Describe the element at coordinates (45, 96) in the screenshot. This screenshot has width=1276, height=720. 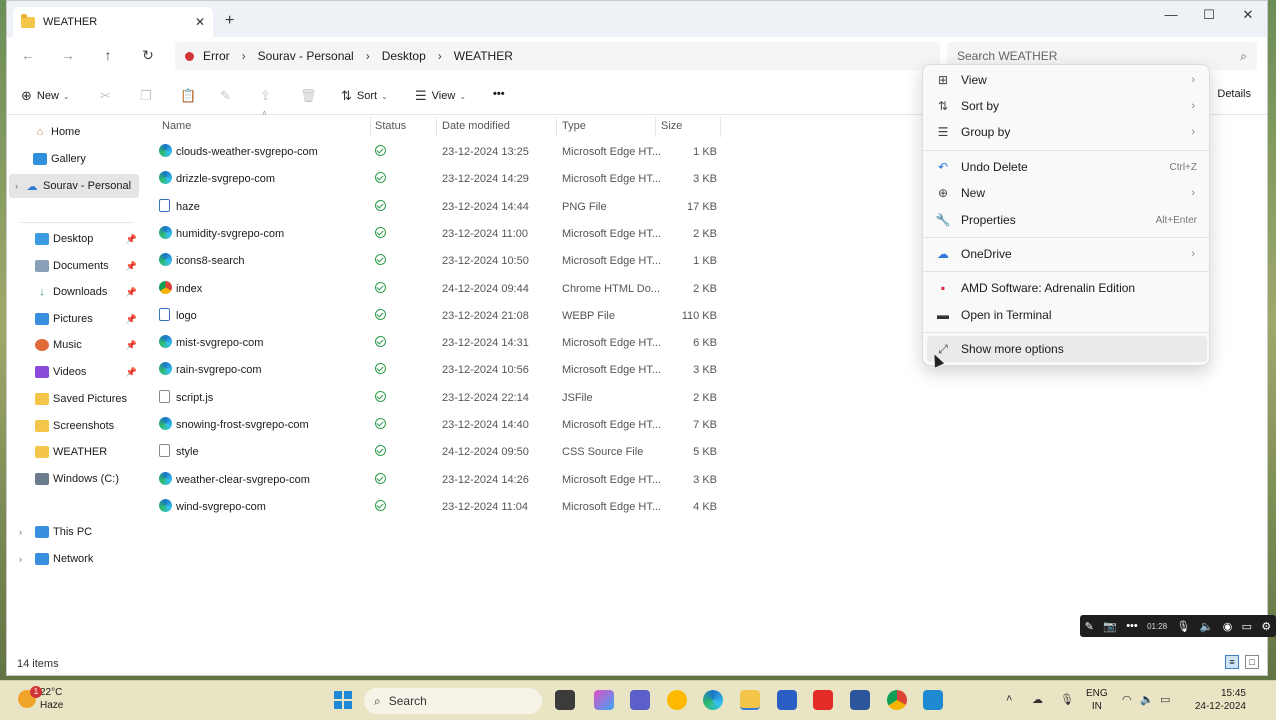
I see `new-button: ⊕ New ⌄` at that location.